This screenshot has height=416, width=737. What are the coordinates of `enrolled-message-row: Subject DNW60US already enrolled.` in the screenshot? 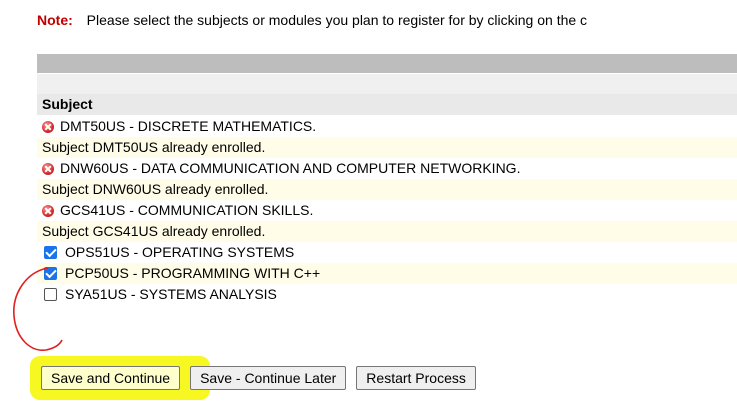 It's located at (387, 189).